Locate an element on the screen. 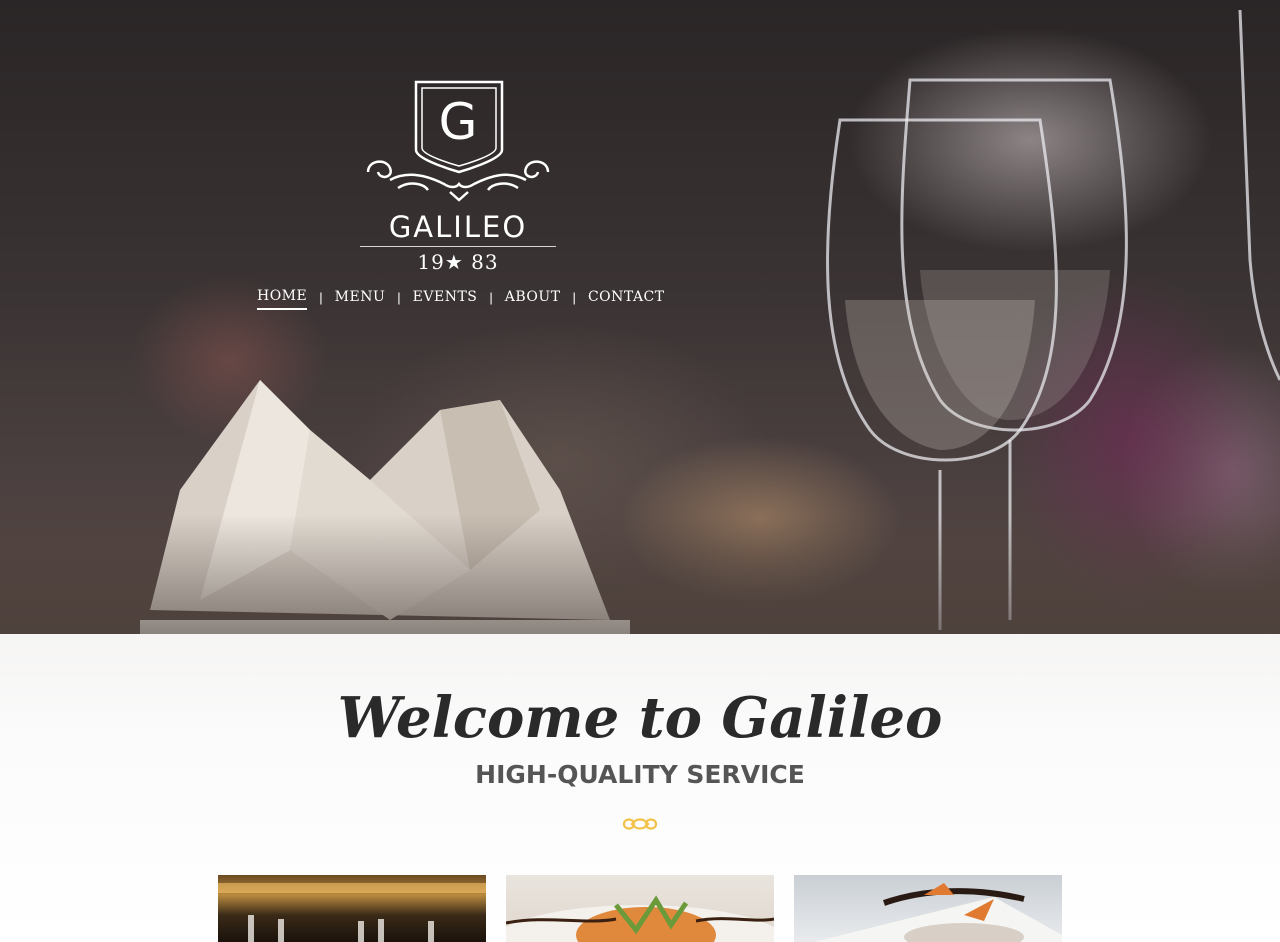  main-nav: HOME | MENU | EVENTS | ABOUT | CONTACT is located at coordinates (461, 299).